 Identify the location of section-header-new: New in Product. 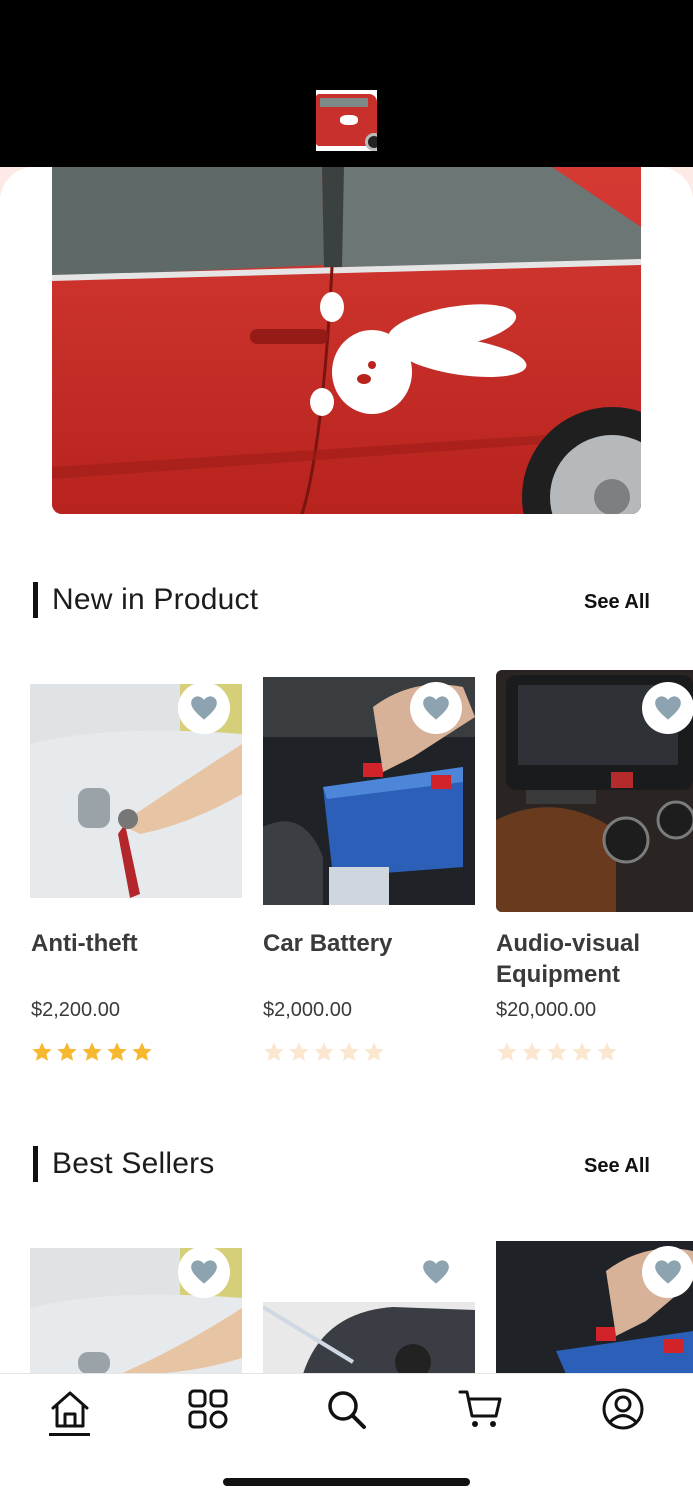
(145, 600).